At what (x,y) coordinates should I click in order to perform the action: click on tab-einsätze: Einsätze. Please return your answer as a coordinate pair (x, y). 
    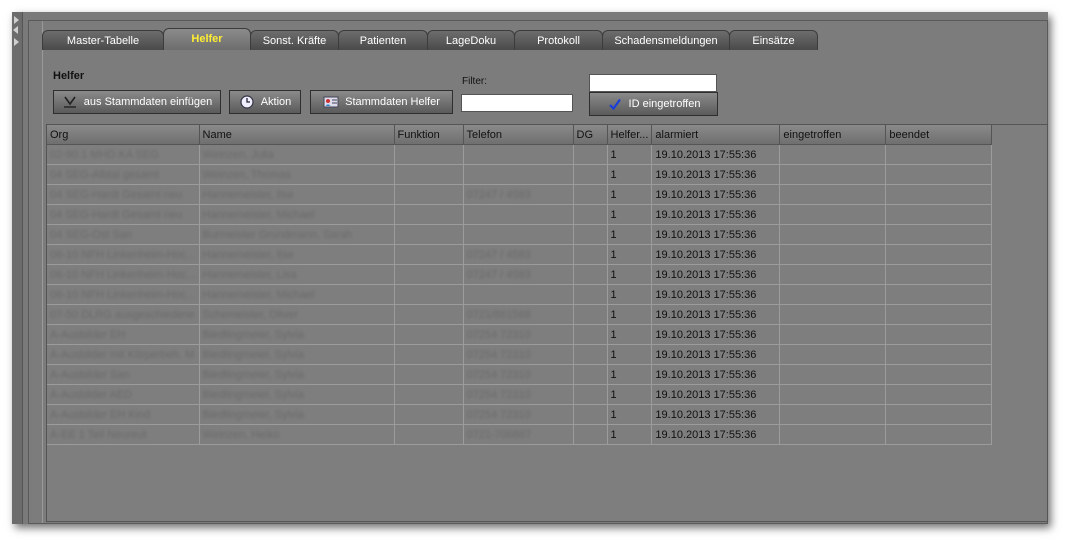
    Looking at the image, I should click on (773, 40).